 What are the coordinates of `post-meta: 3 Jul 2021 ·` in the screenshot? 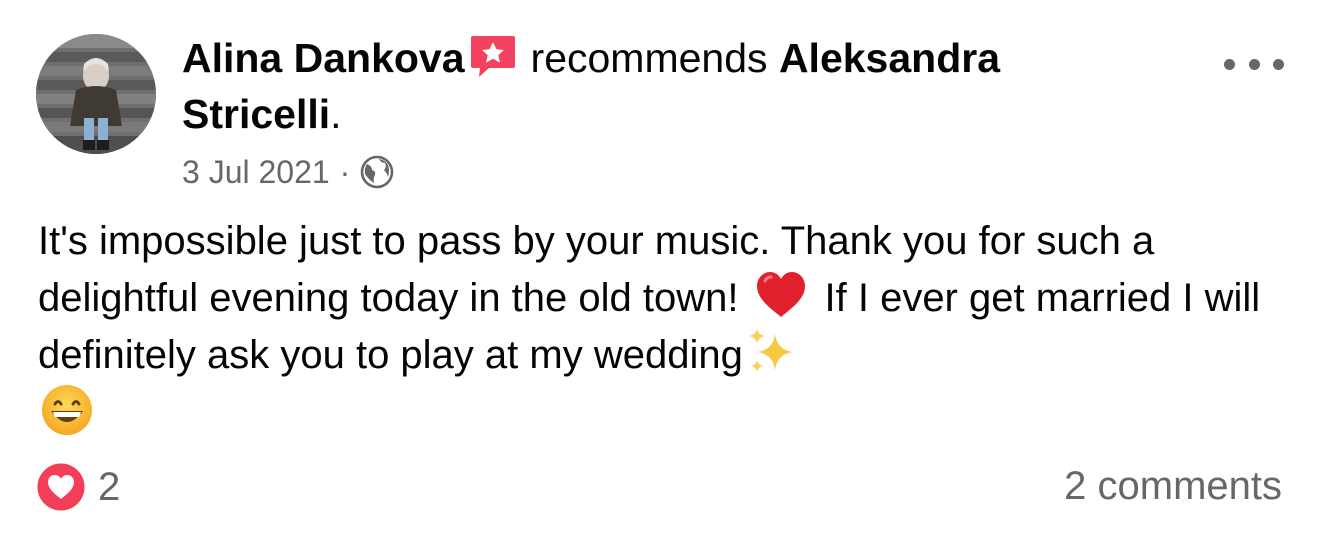 It's located at (288, 172).